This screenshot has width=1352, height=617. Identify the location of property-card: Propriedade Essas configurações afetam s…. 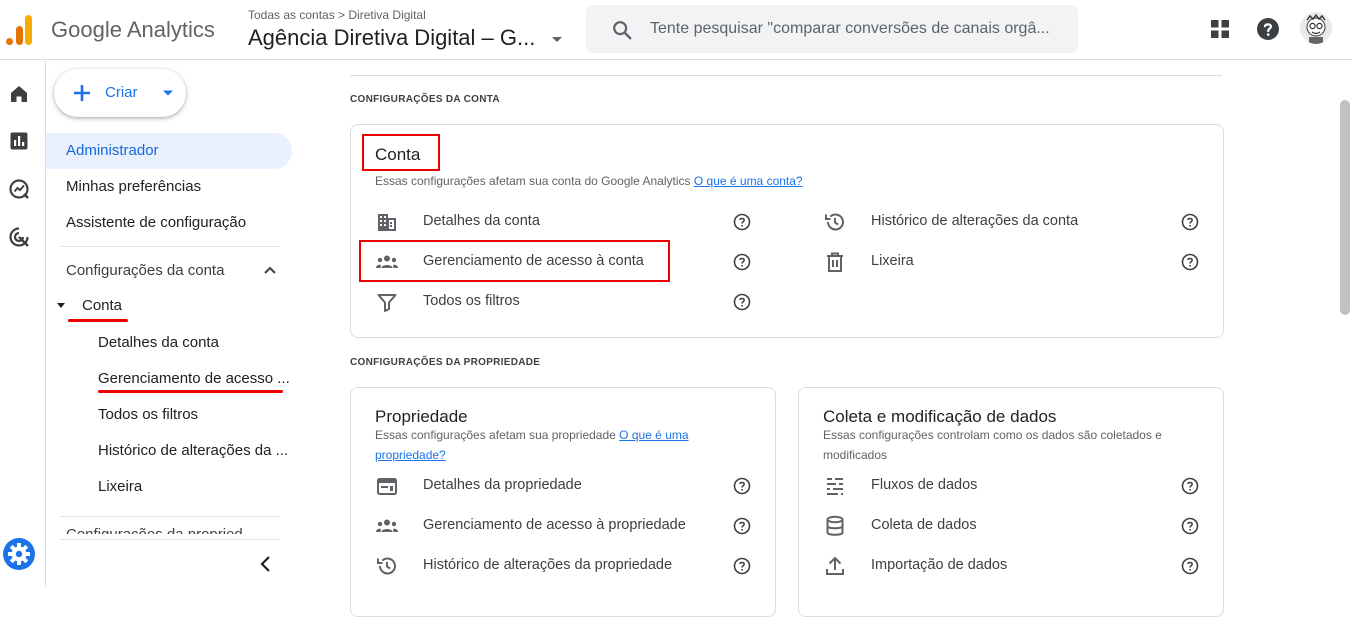
(563, 502).